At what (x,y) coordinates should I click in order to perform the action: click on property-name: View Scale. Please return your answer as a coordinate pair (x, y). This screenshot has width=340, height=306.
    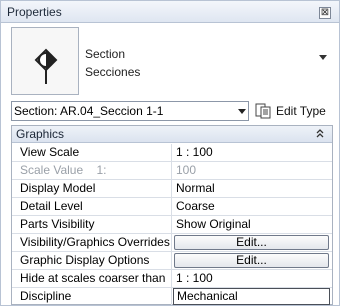
    Looking at the image, I should click on (92, 152).